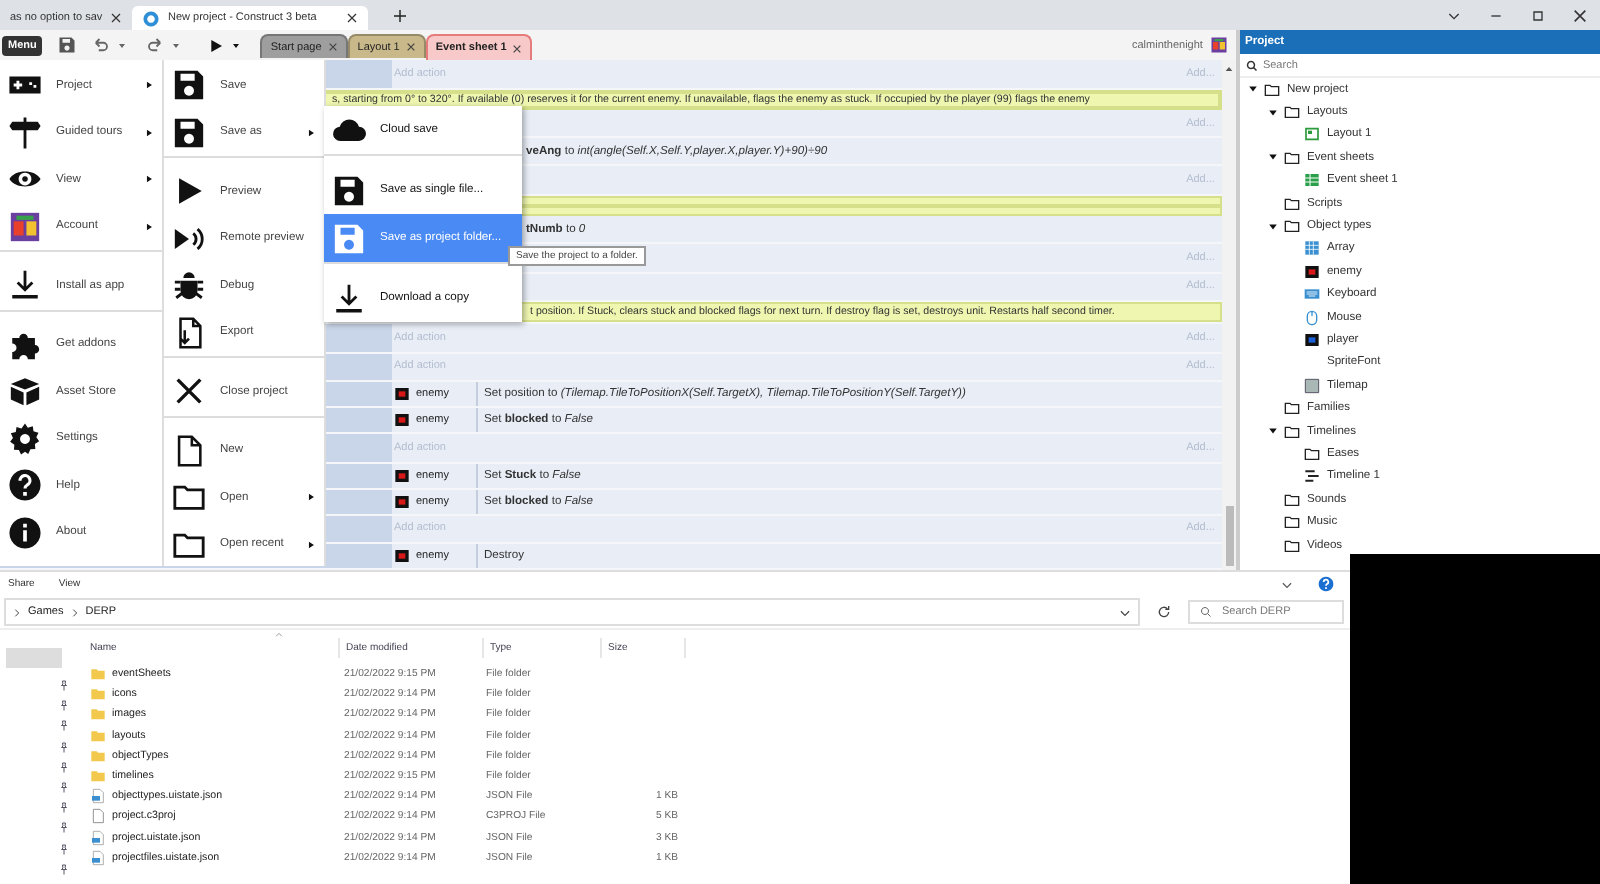 This screenshot has width=1600, height=884. What do you see at coordinates (1312, 248) in the screenshot?
I see `grid-icon` at bounding box center [1312, 248].